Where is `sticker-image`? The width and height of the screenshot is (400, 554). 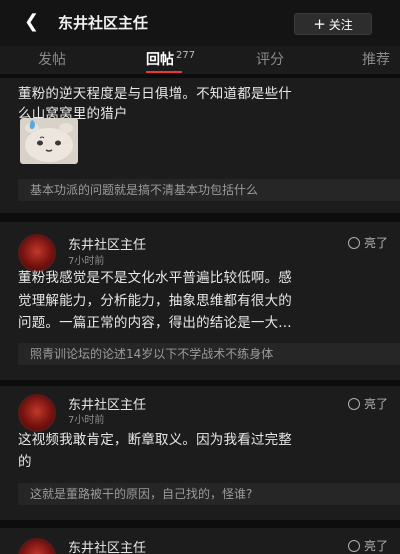 sticker-image is located at coordinates (49, 141).